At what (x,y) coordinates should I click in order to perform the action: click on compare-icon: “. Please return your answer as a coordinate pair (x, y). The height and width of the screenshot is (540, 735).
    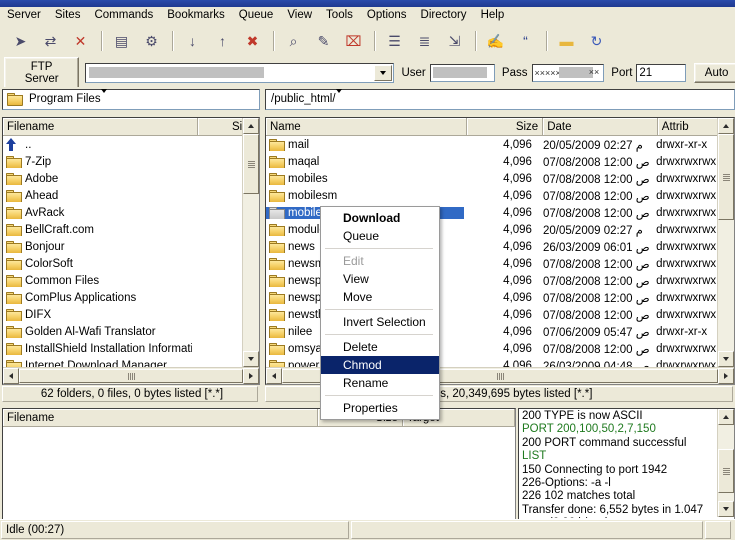
    Looking at the image, I should click on (525, 41).